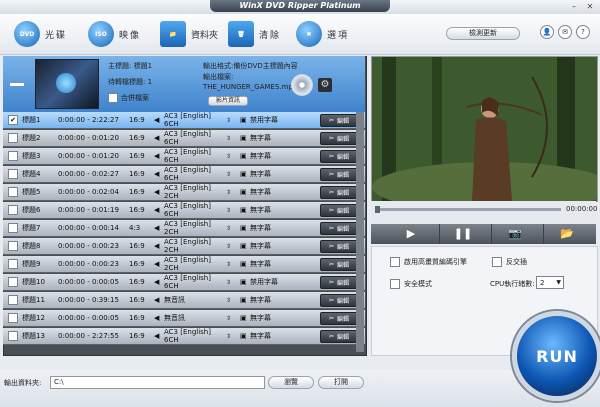 This screenshot has width=600, height=407. What do you see at coordinates (377, 209) in the screenshot?
I see `seek-handle` at bounding box center [377, 209].